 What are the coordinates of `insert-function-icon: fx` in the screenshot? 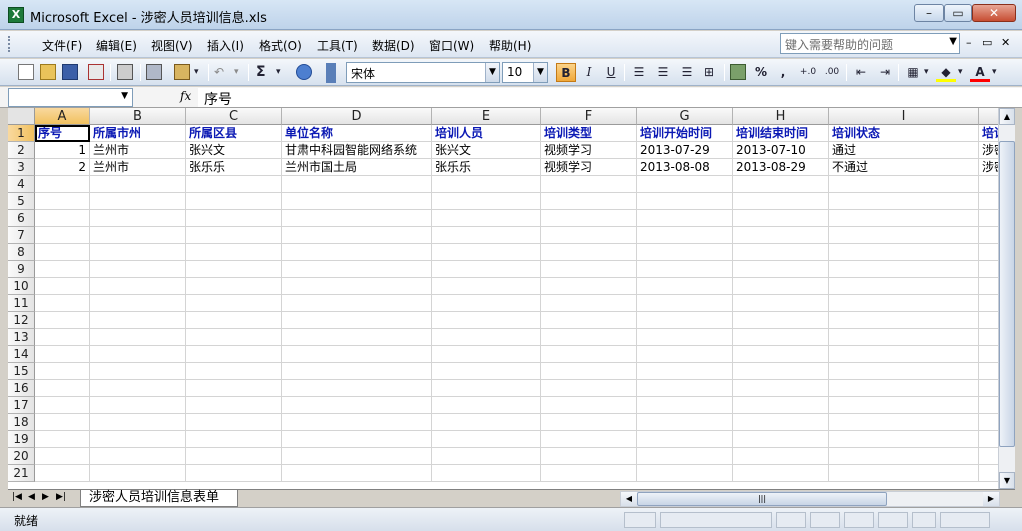 It's located at (185, 96).